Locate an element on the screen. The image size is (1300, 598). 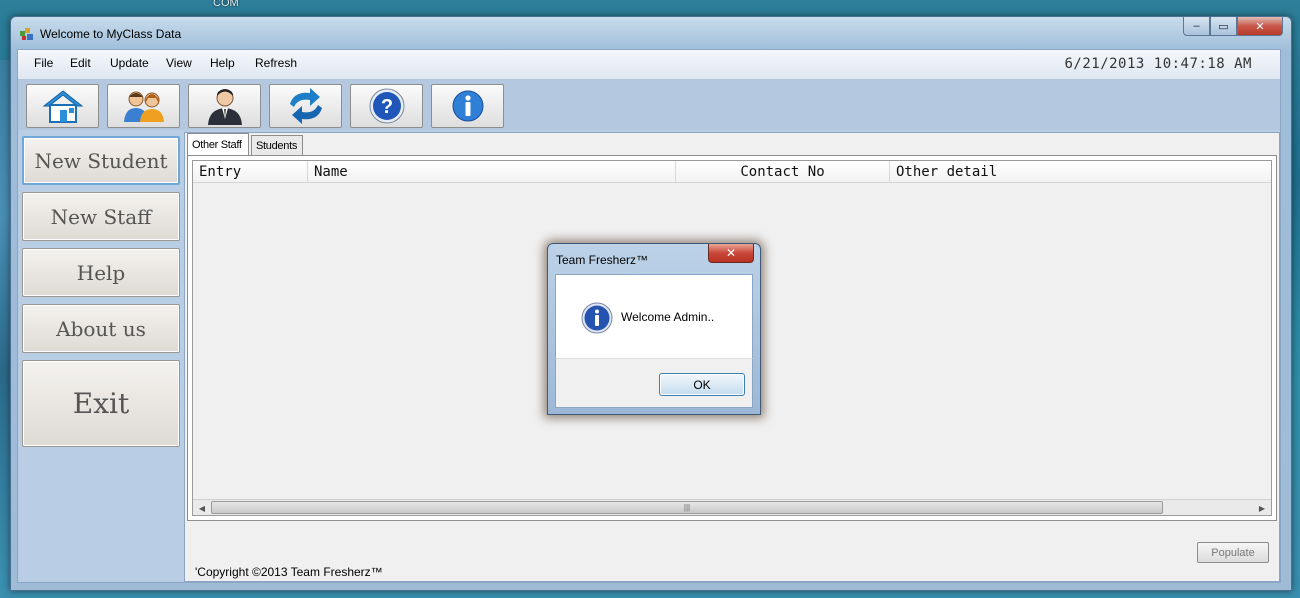
info-button is located at coordinates (467, 106).